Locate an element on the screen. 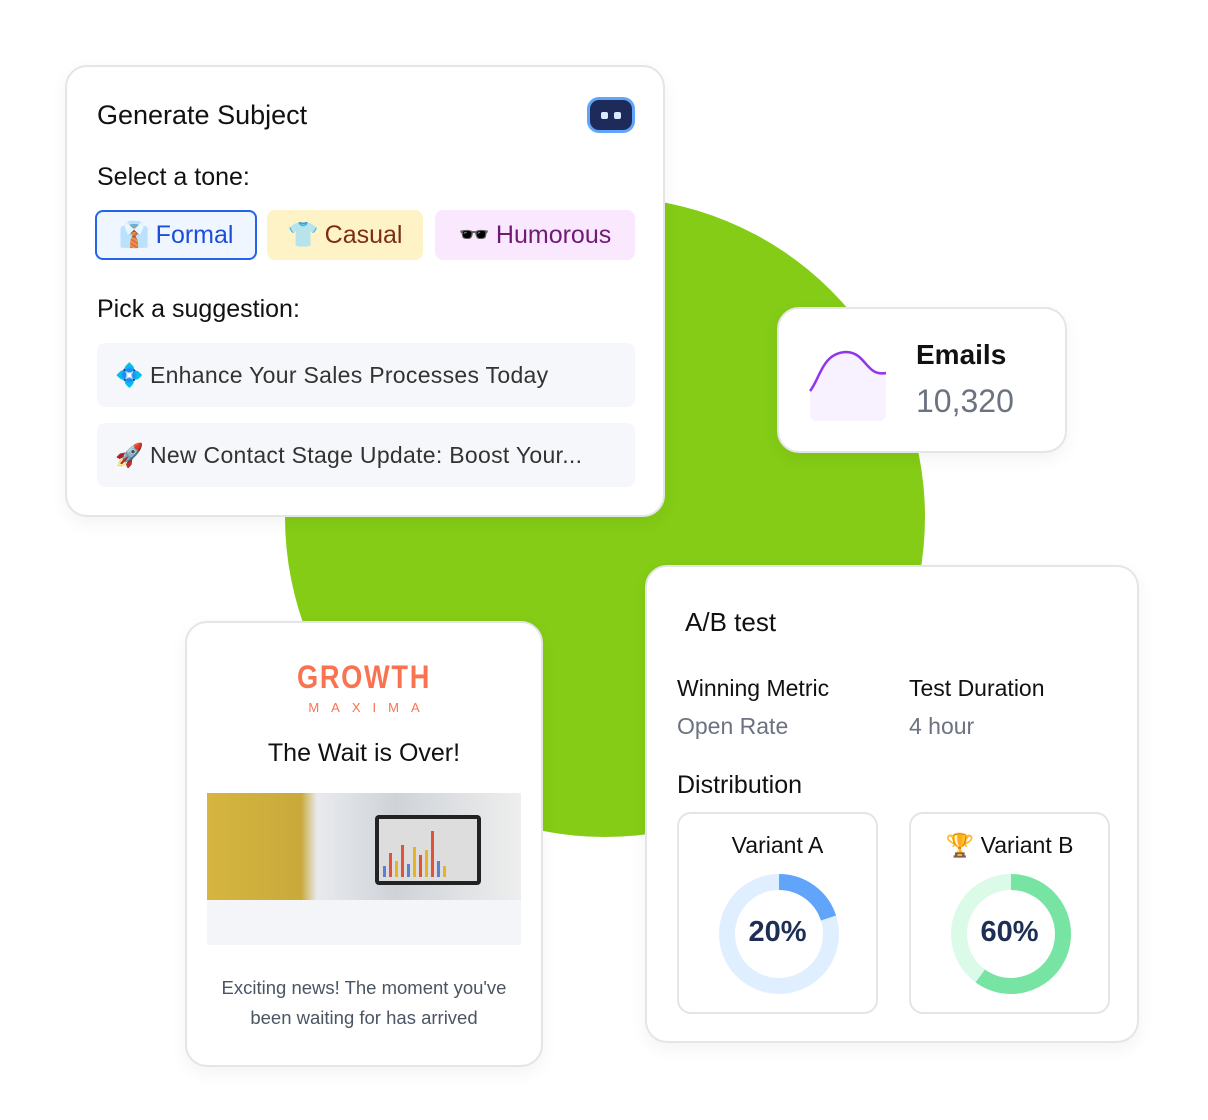 This screenshot has width=1208, height=1120. variant-percent: 60% is located at coordinates (1009, 932).